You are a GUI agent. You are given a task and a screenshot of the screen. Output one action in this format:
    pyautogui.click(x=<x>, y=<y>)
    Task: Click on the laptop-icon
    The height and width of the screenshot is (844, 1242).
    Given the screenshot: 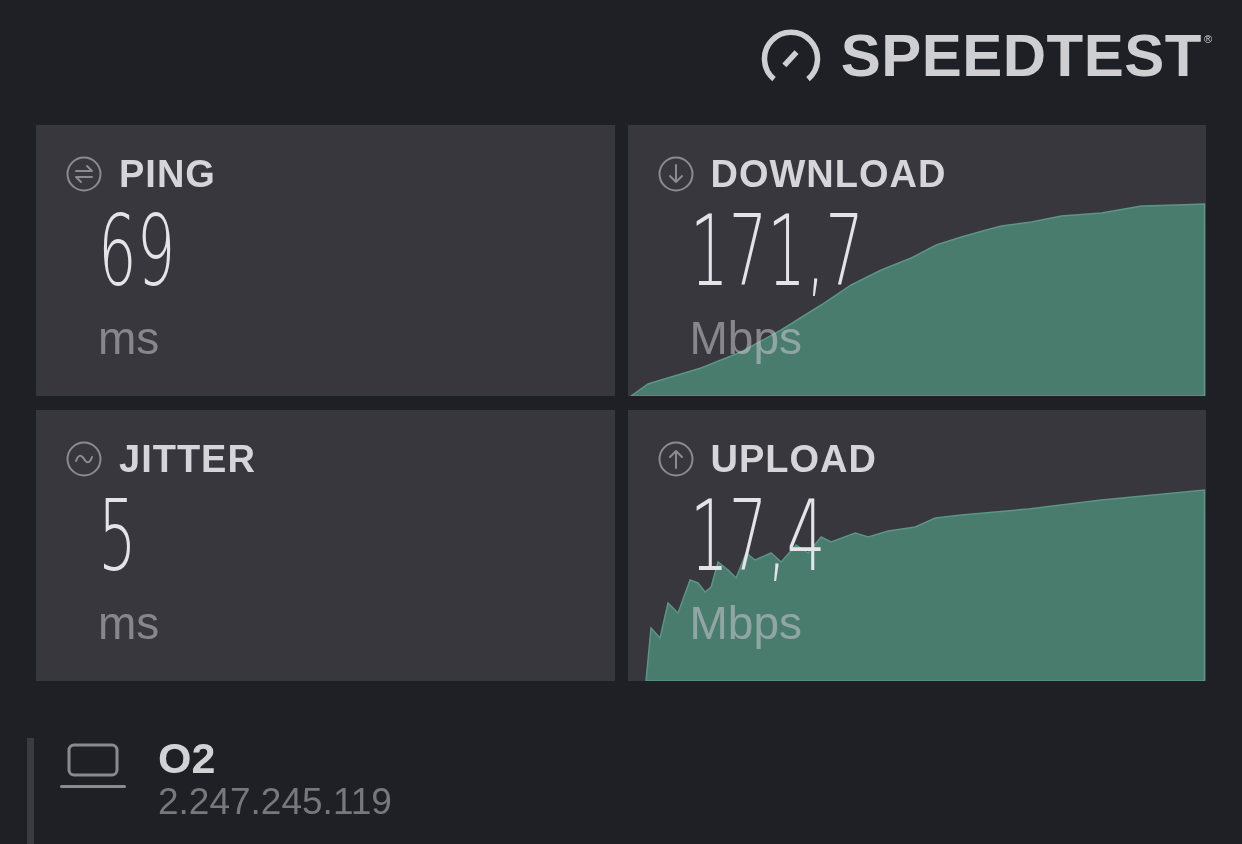 What is the action you would take?
    pyautogui.click(x=93, y=766)
    